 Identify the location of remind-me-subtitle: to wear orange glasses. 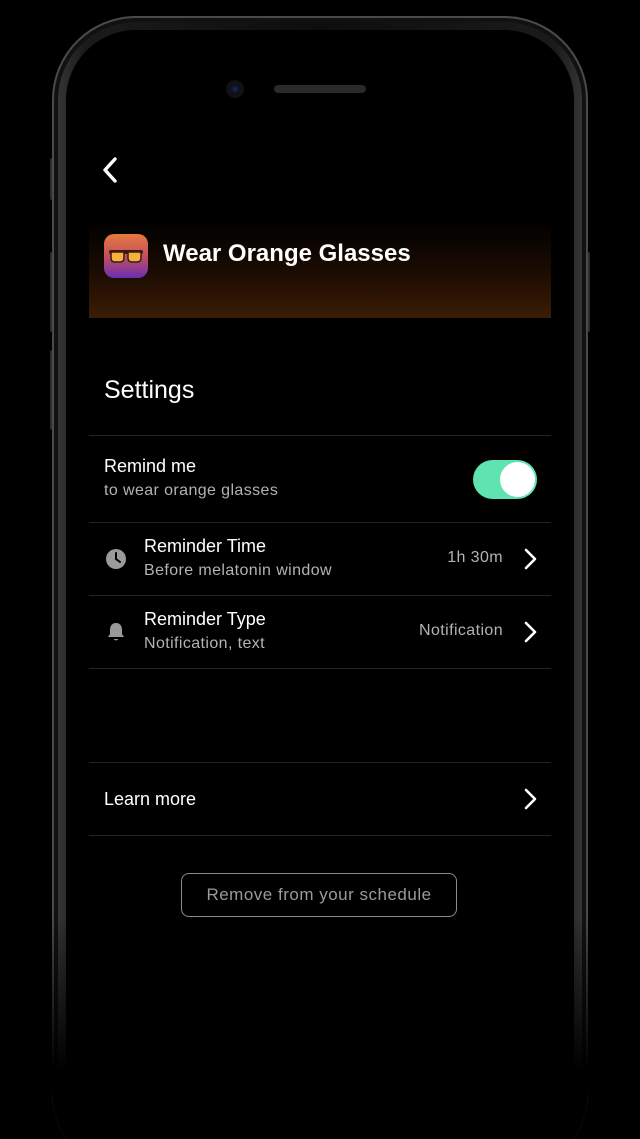
(191, 490).